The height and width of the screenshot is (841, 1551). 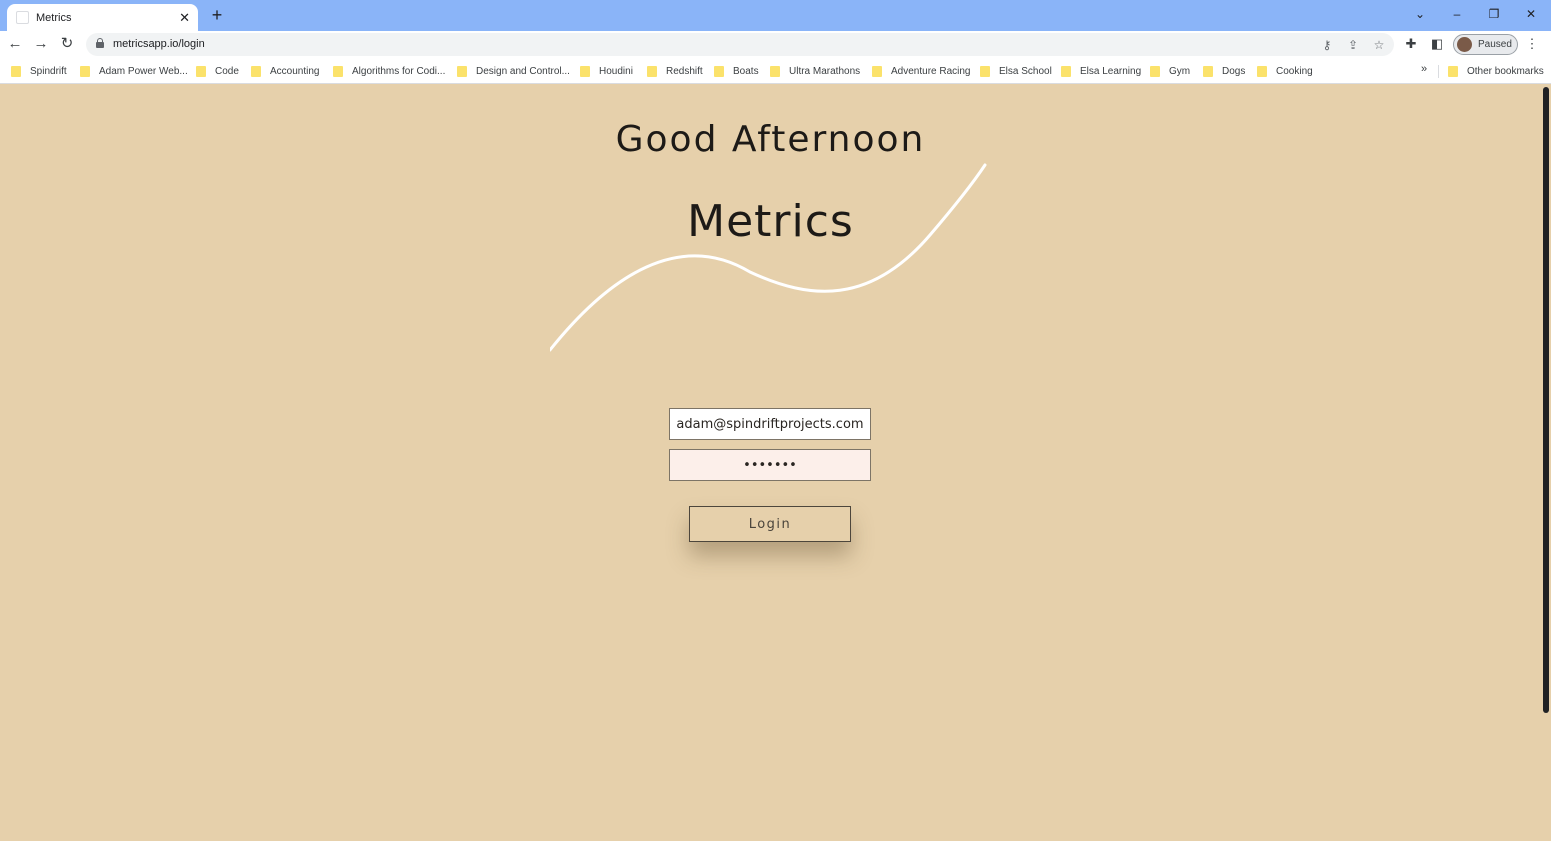 What do you see at coordinates (1016, 71) in the screenshot?
I see `bookmark-item: Elsa School` at bounding box center [1016, 71].